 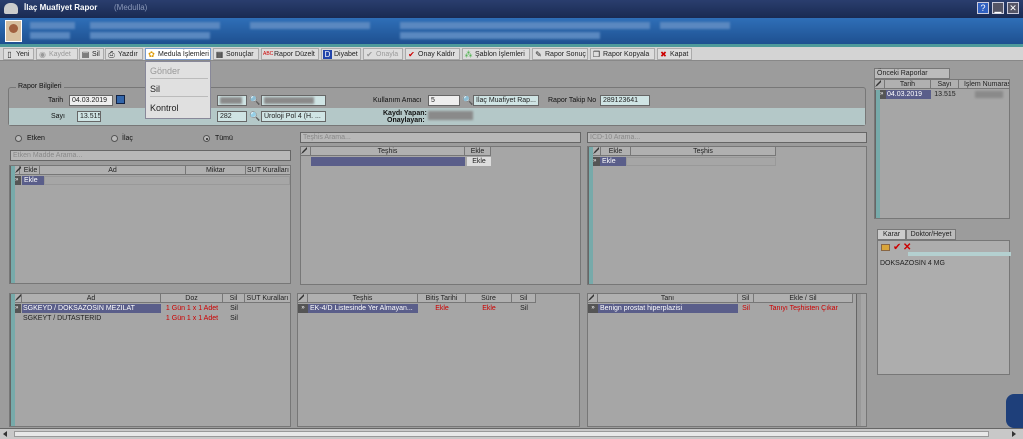 What do you see at coordinates (179, 108) in the screenshot?
I see `menu-item-control: Kontrol` at bounding box center [179, 108].